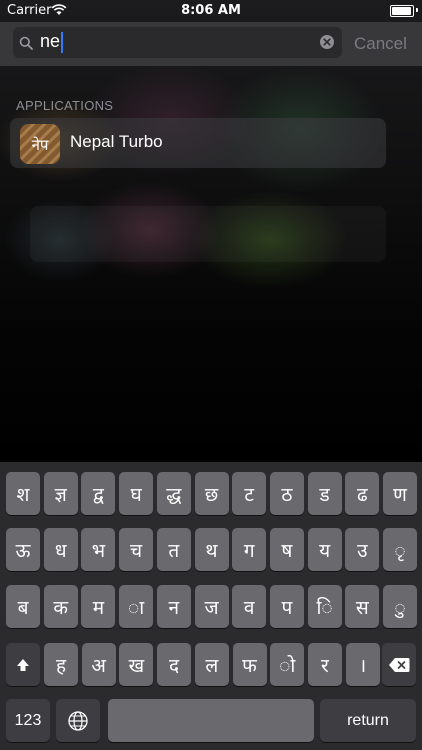 The height and width of the screenshot is (750, 422). I want to click on key-char: ण, so click(400, 493).